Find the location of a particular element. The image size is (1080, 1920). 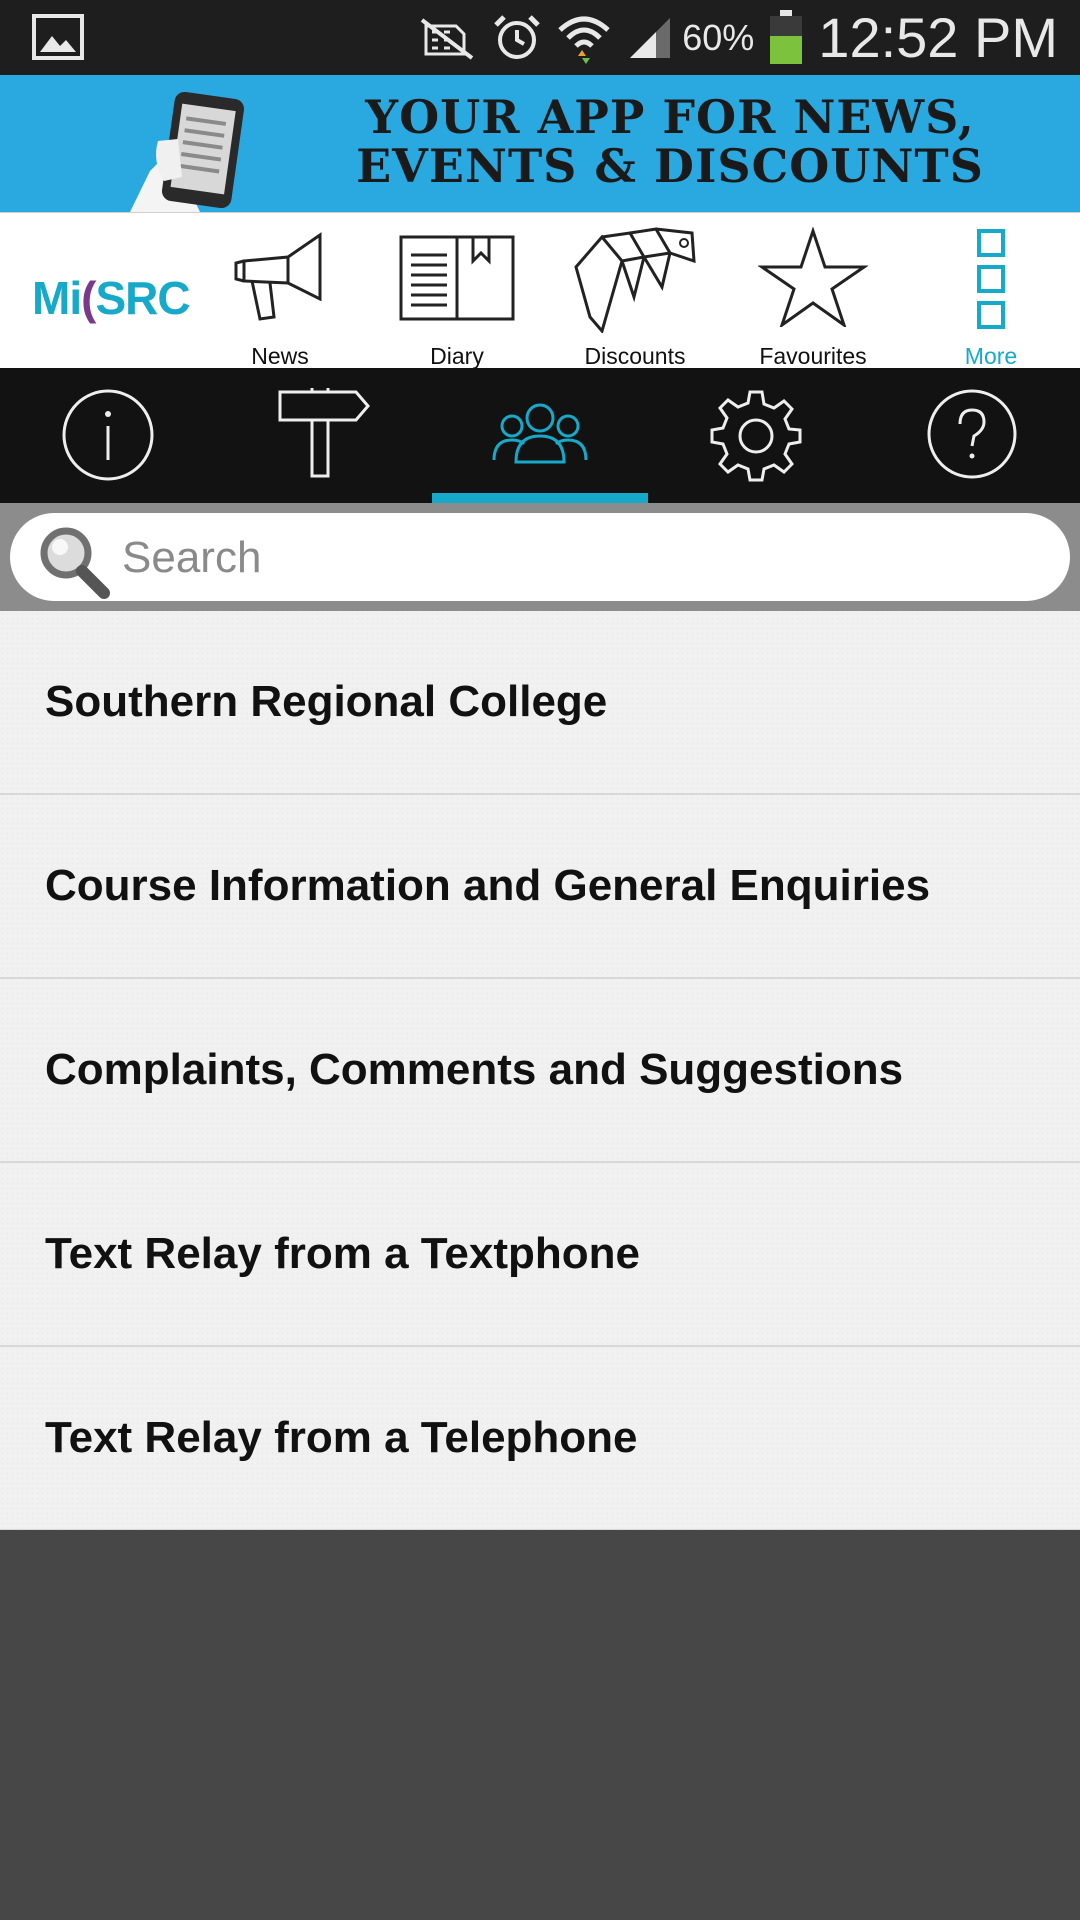

list-item: Text Relay from a Telephone is located at coordinates (540, 1438).